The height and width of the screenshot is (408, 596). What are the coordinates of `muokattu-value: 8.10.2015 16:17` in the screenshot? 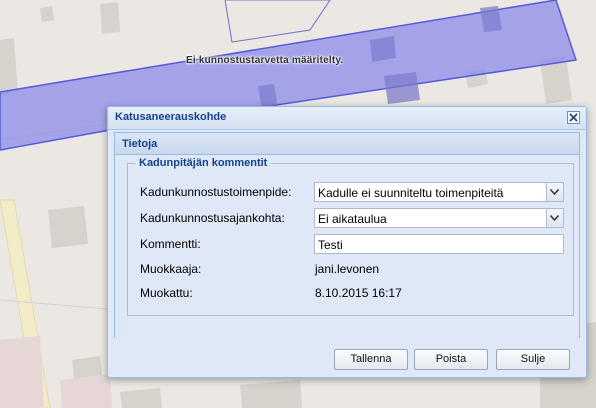 It's located at (358, 293).